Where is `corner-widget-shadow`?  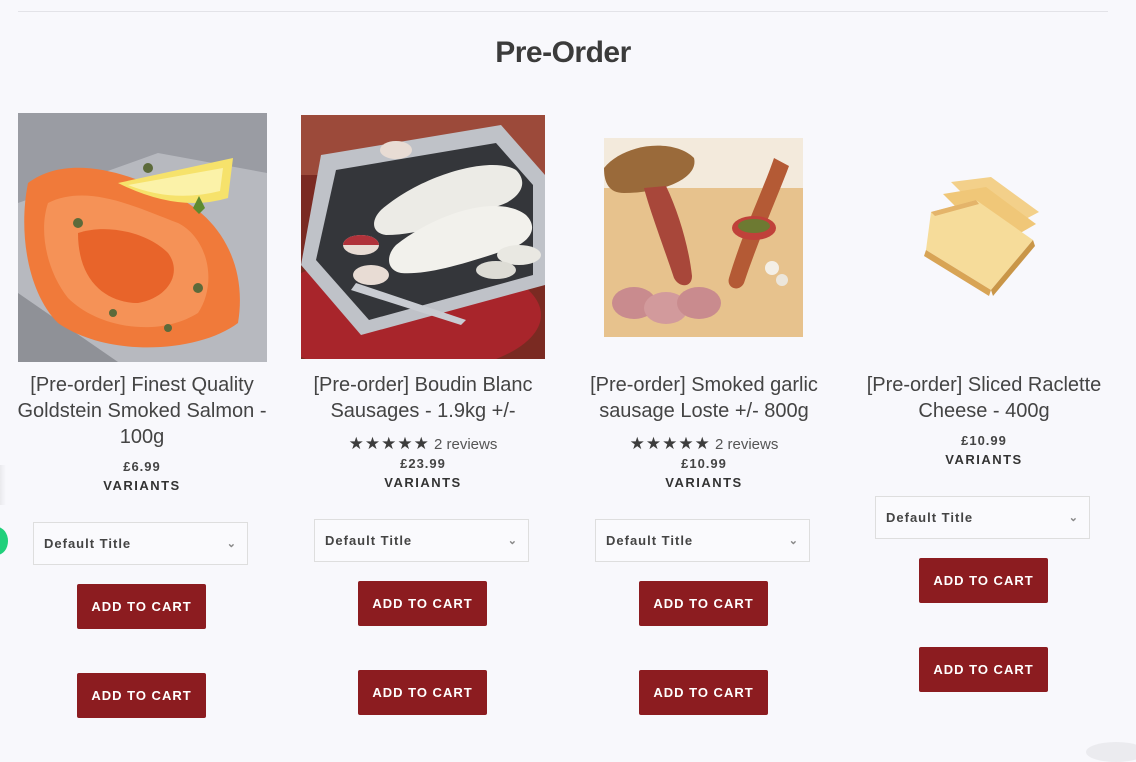 corner-widget-shadow is located at coordinates (1111, 752).